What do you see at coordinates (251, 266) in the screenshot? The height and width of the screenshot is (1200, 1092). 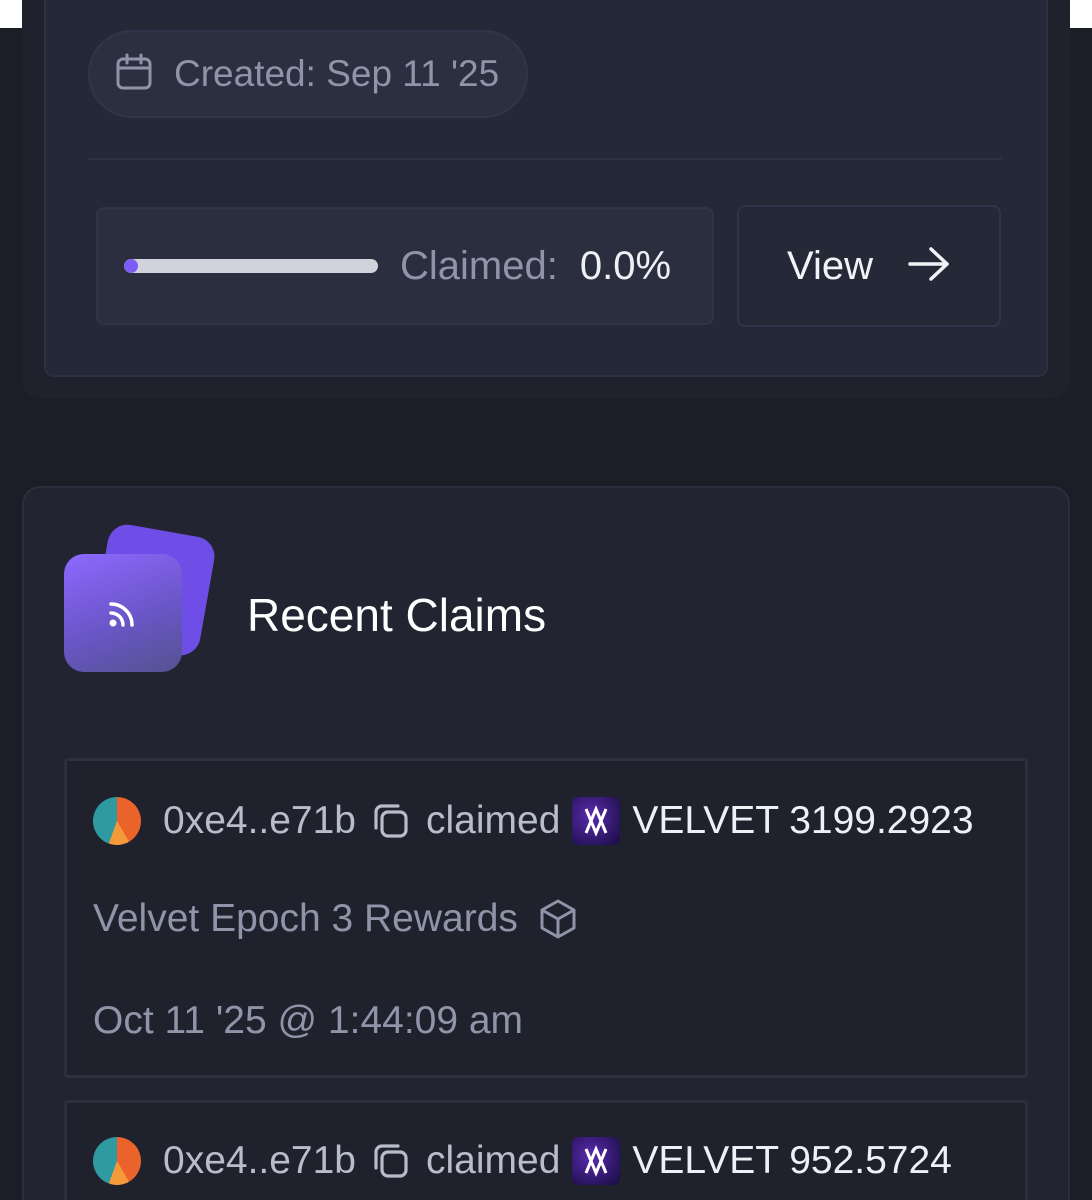 I see `claim-progress-bar` at bounding box center [251, 266].